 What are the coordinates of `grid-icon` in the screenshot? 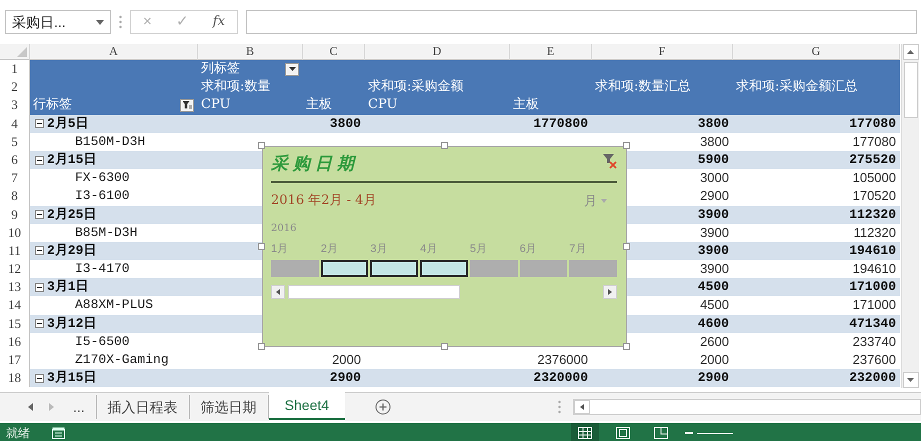 It's located at (585, 433).